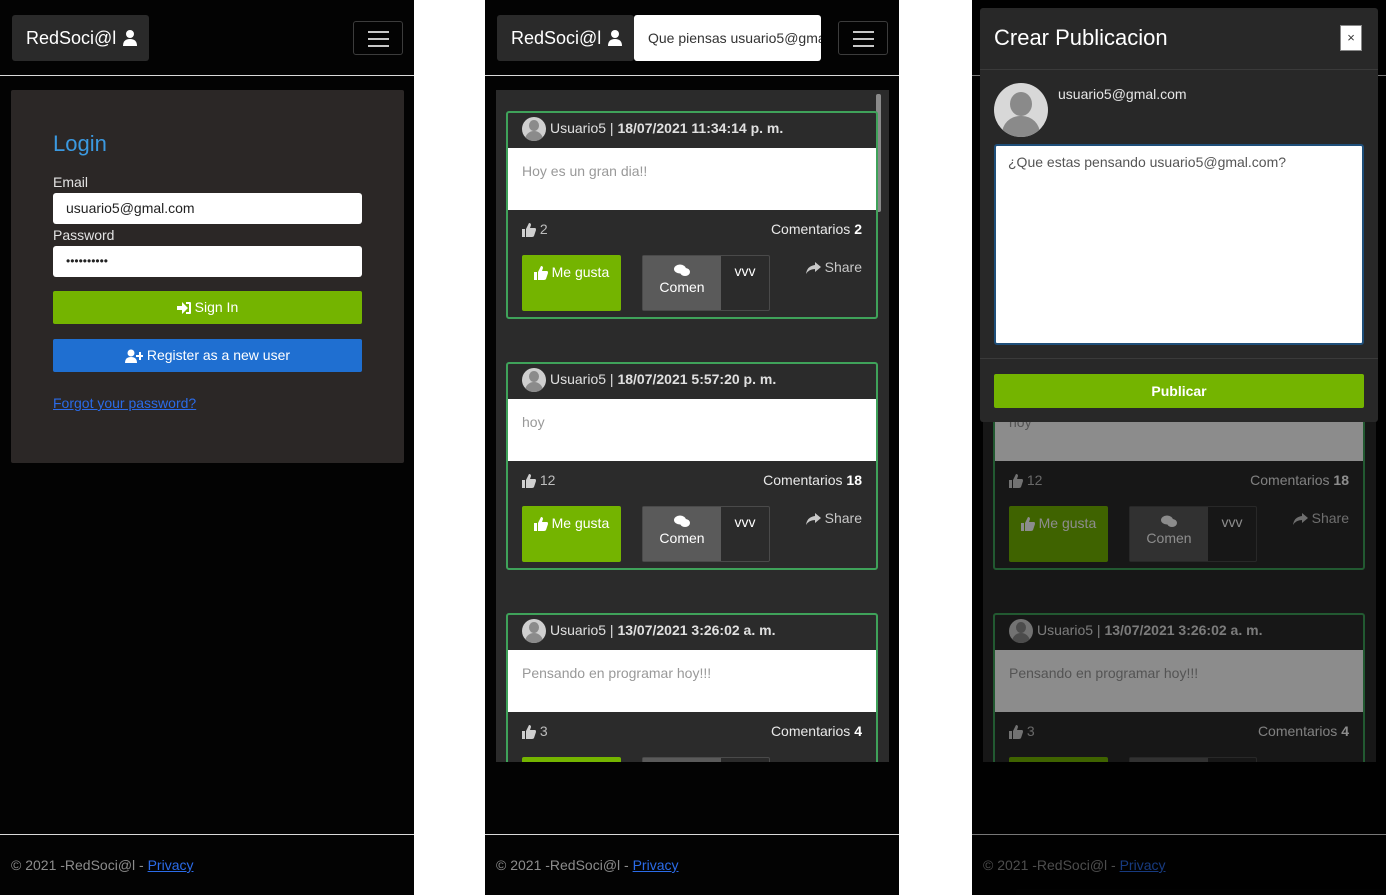 This screenshot has height=895, width=1386. I want to click on add-user-icon, so click(133, 356).